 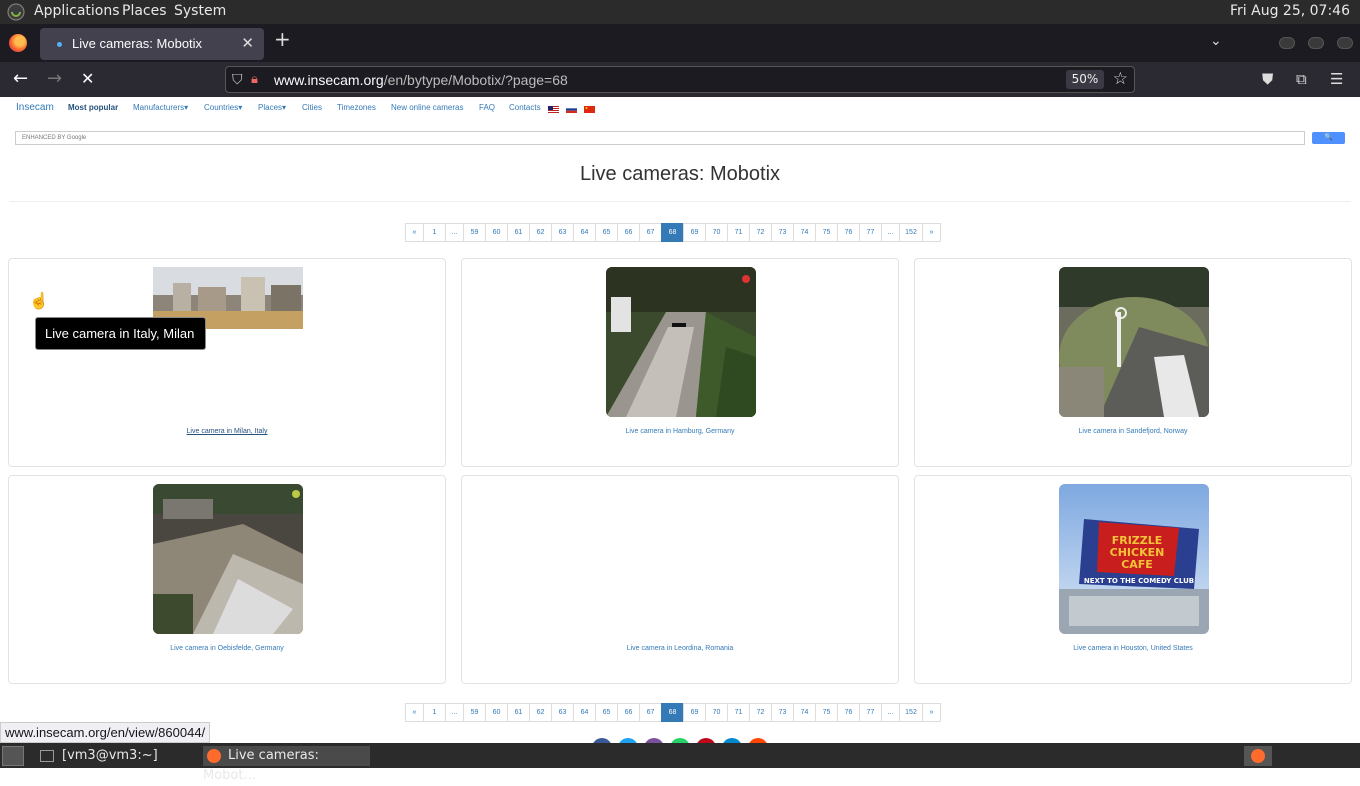 I want to click on system-menu: System, so click(x=200, y=11).